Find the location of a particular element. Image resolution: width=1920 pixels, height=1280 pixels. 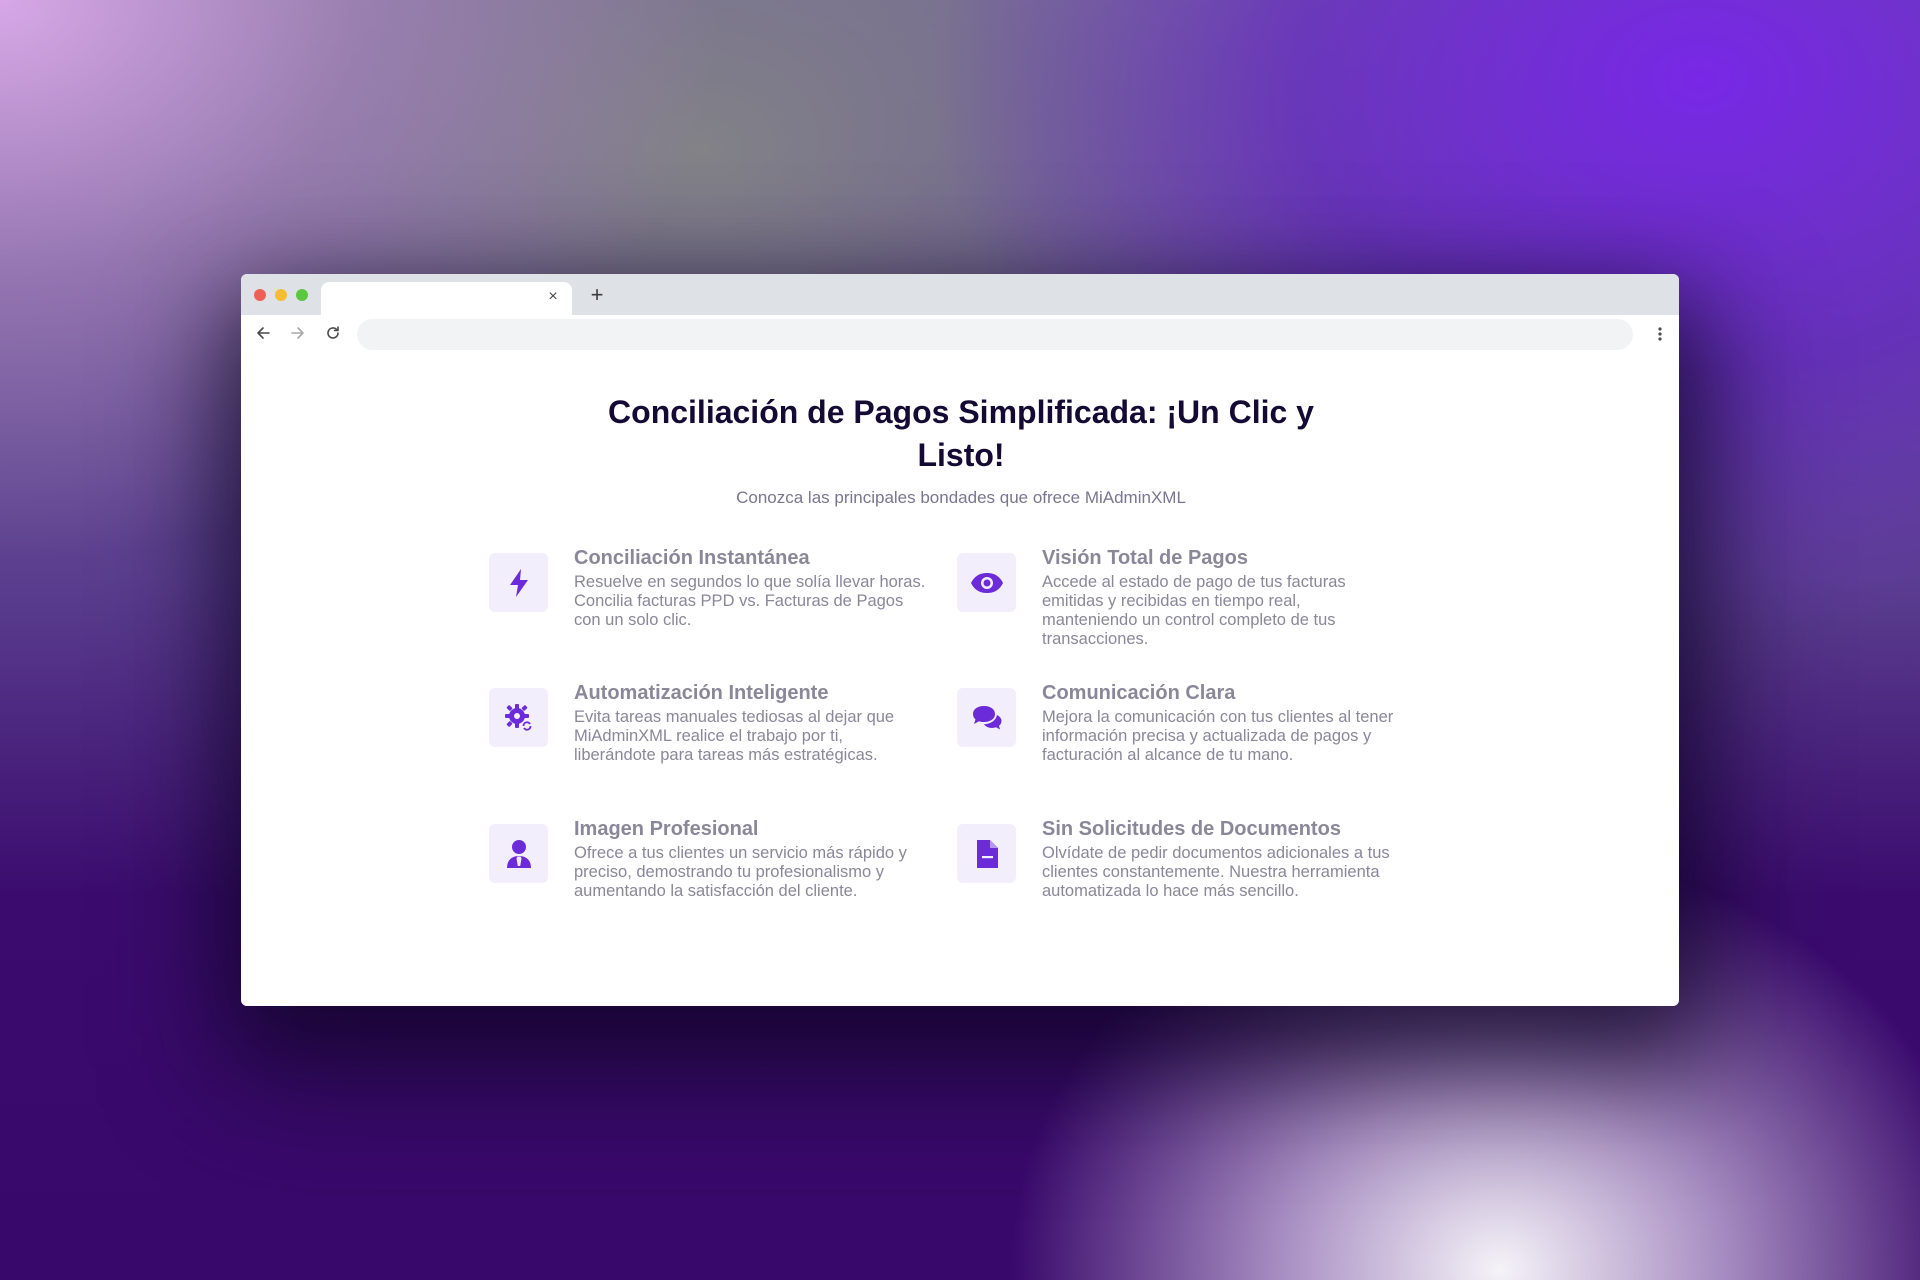

gear-sync-icon is located at coordinates (518, 717).